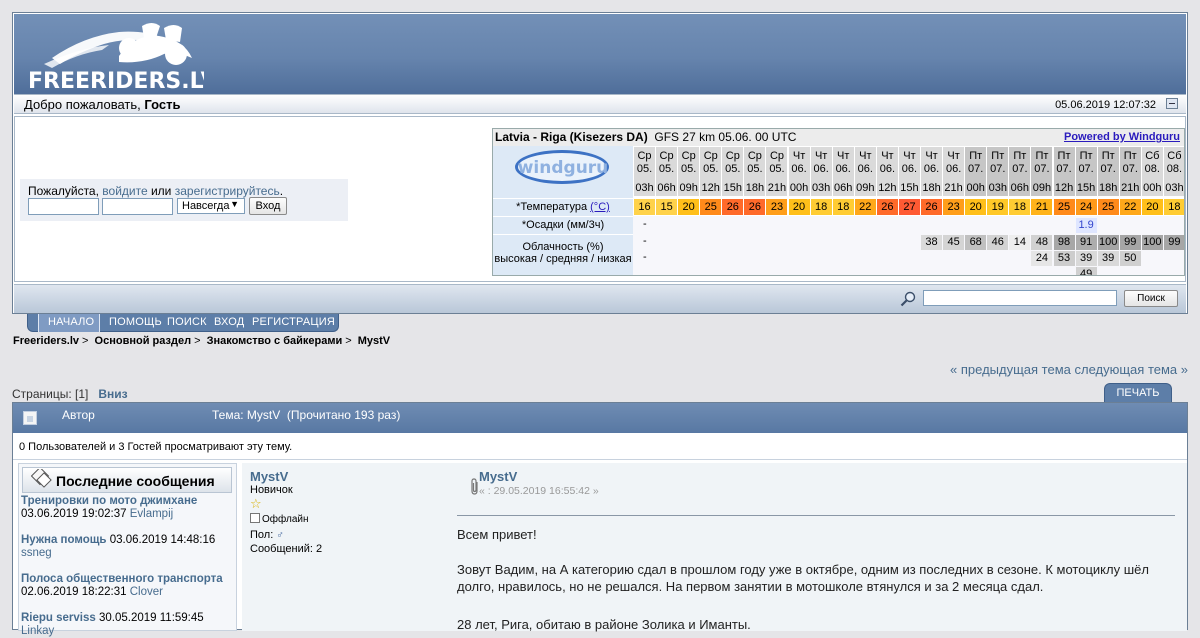  Describe the element at coordinates (1020, 242) in the screenshot. I see `cloud-high-value: 14` at that location.